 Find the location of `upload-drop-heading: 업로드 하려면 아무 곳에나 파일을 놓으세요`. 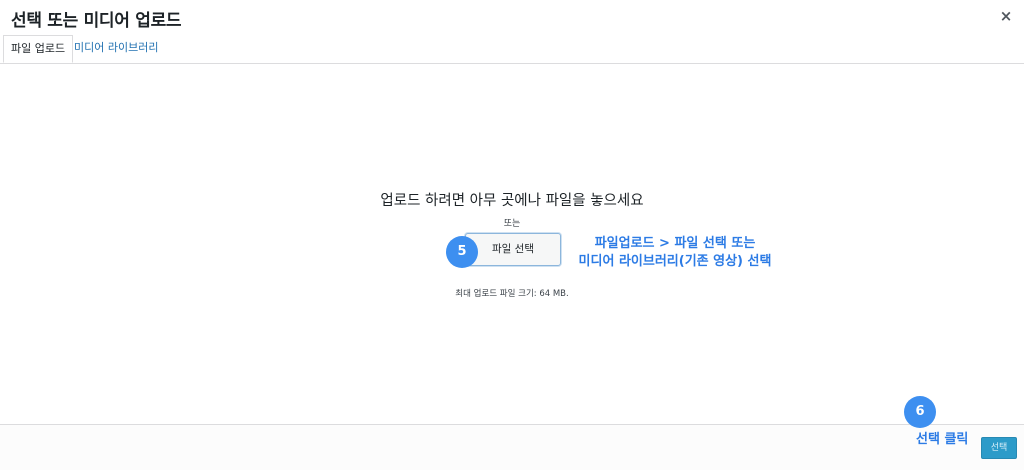

upload-drop-heading: 업로드 하려면 아무 곳에나 파일을 놓으세요 is located at coordinates (512, 201).